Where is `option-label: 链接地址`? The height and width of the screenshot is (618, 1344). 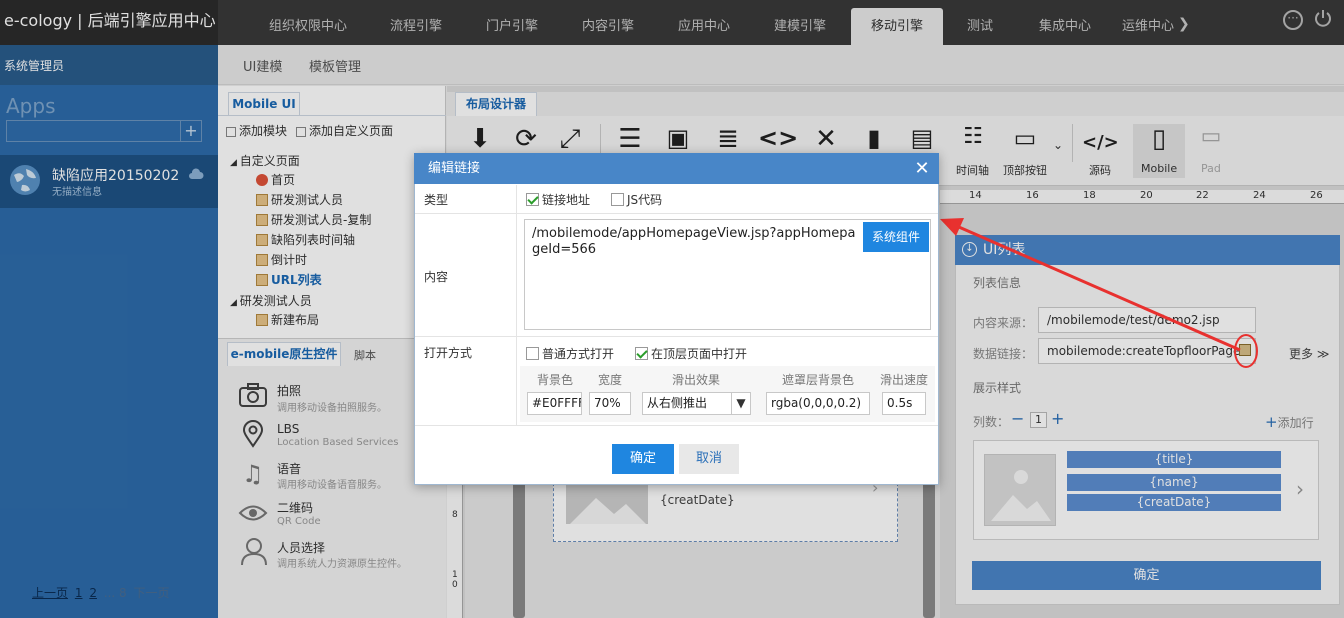 option-label: 链接地址 is located at coordinates (566, 200).